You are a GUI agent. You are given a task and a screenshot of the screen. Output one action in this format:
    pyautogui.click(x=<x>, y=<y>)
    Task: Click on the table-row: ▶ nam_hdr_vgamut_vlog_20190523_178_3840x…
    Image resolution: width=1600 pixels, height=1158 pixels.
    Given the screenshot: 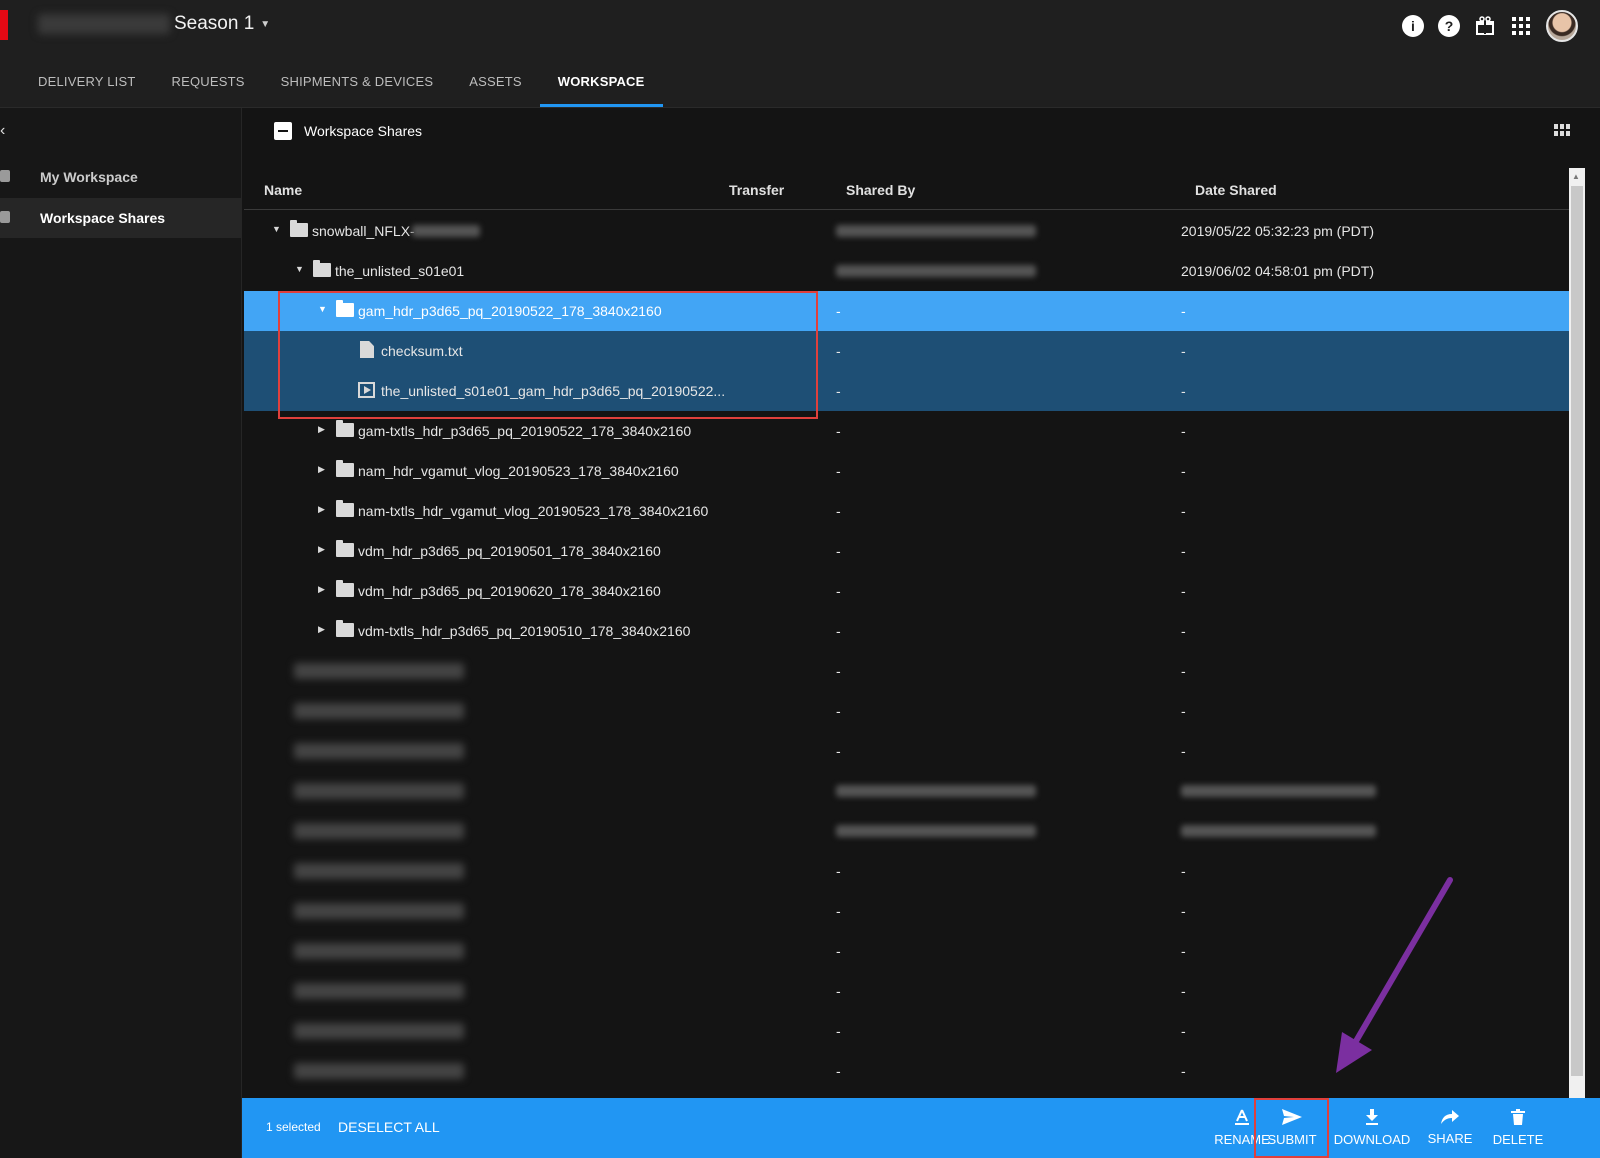 What is the action you would take?
    pyautogui.click(x=909, y=471)
    